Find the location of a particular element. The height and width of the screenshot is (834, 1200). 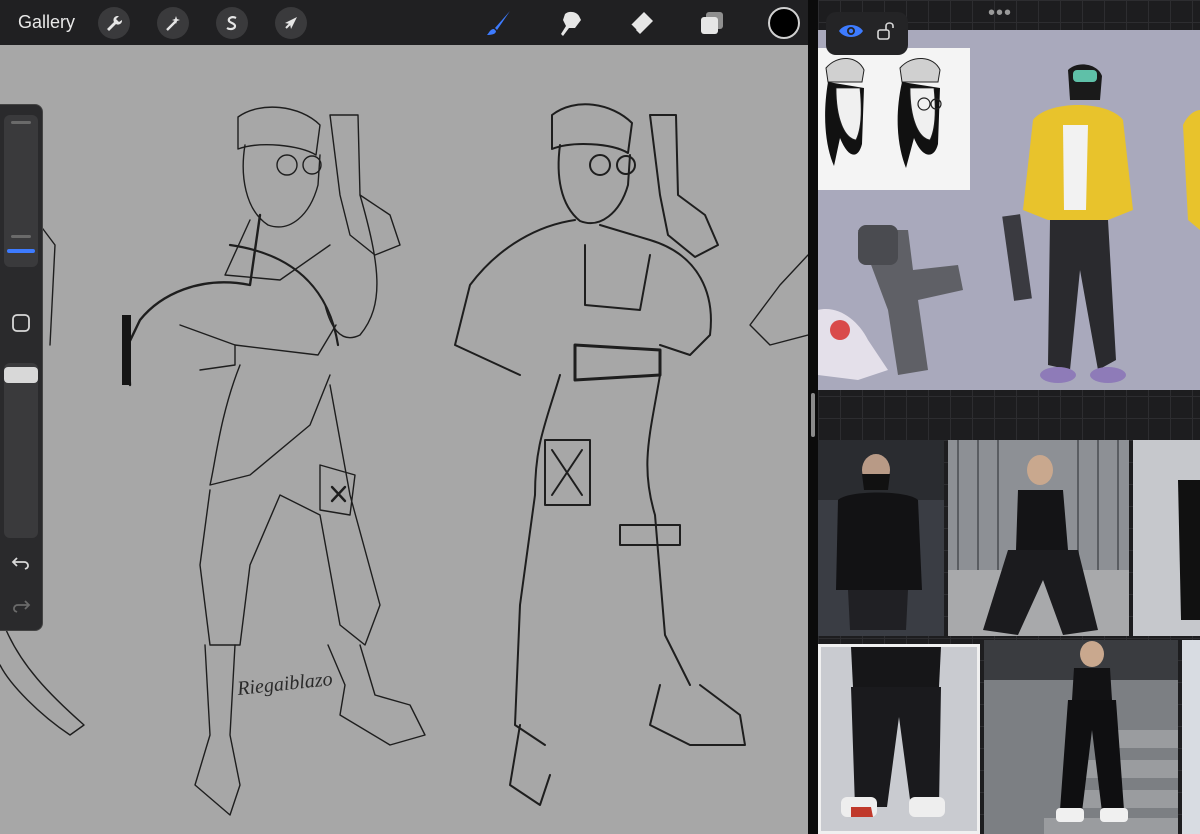

photo-man-sitting-image is located at coordinates (1038, 538).